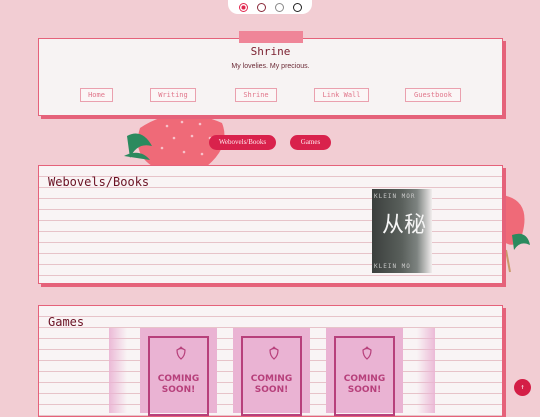 This screenshot has width=540, height=417. I want to click on carousel-fade-right, so click(426, 370).